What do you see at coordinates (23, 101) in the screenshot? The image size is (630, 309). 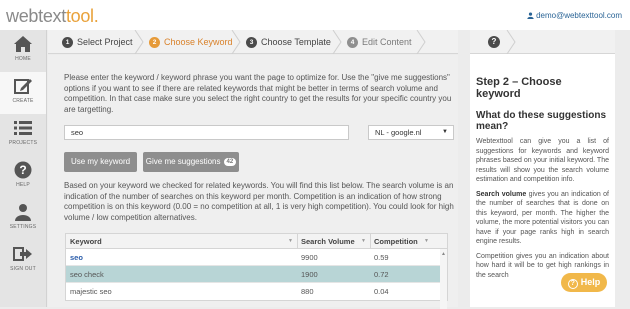 I see `sidebar-item-label: CREATE` at bounding box center [23, 101].